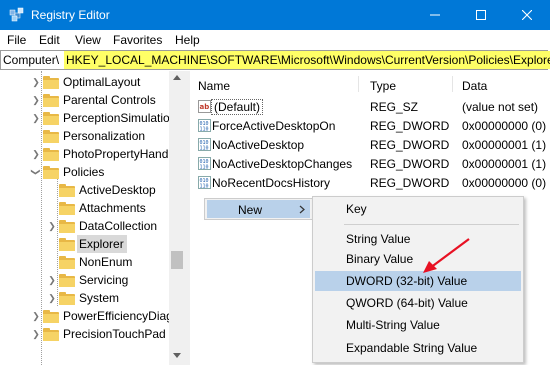 This screenshot has height=365, width=550. Describe the element at coordinates (370, 107) in the screenshot. I see `value-row: ab (Default) REG_SZ (value not set)` at that location.